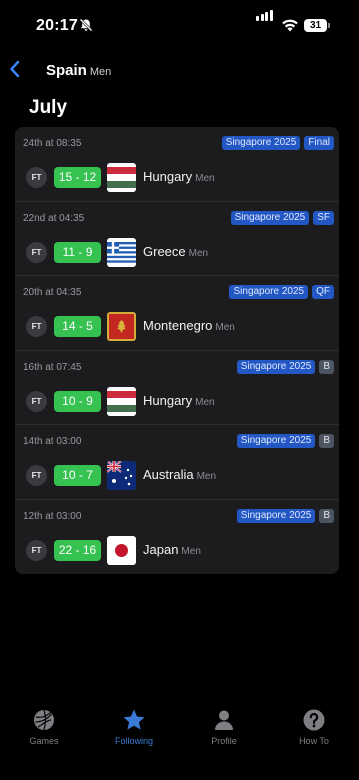 The image size is (359, 780). Describe the element at coordinates (121, 326) in the screenshot. I see `montenegro-flag-icon` at that location.